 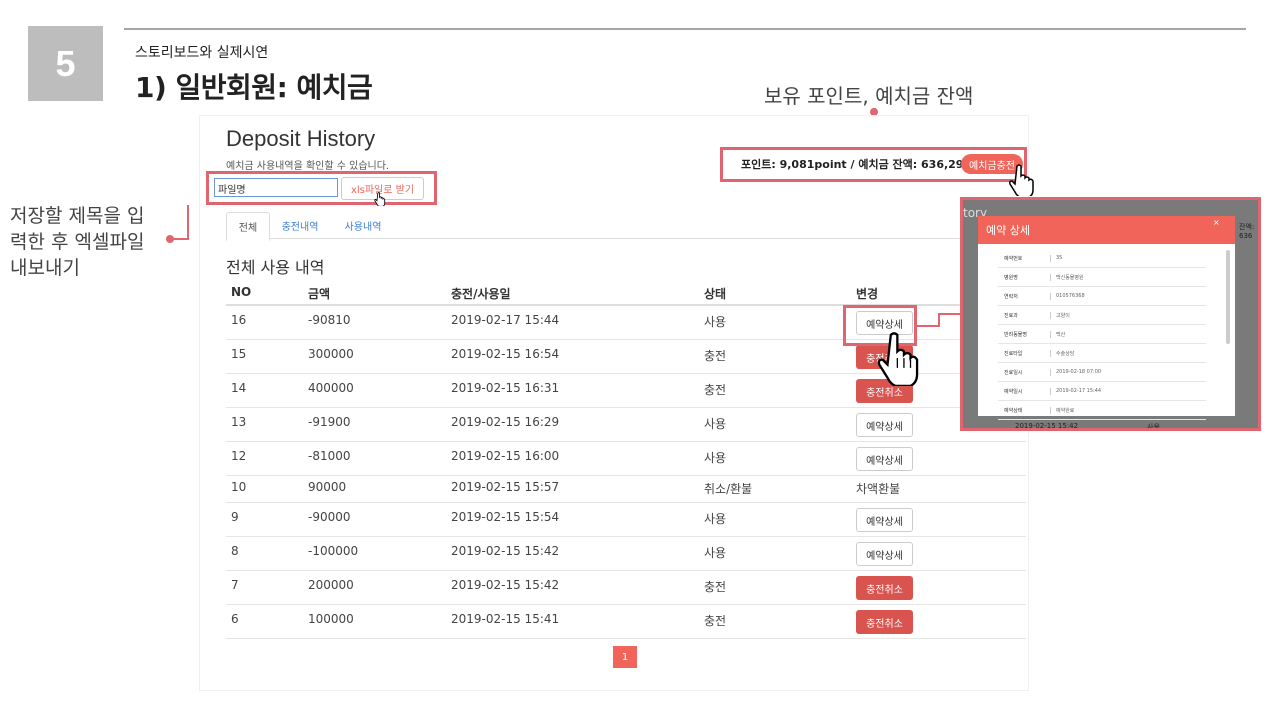 I want to click on bg-balance-fragment: 잔액: 636, so click(x=1247, y=231).